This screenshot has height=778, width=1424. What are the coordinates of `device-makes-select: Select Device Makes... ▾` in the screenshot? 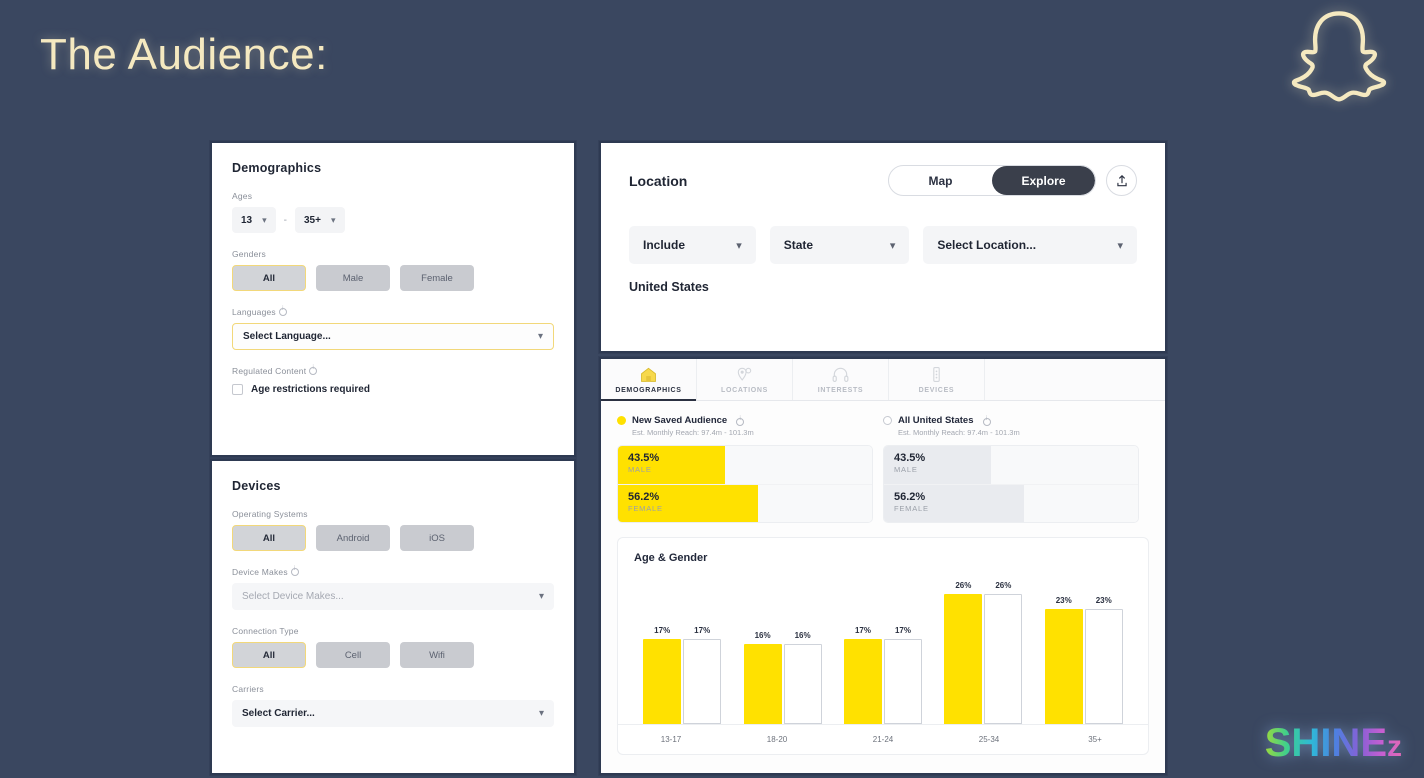 It's located at (393, 596).